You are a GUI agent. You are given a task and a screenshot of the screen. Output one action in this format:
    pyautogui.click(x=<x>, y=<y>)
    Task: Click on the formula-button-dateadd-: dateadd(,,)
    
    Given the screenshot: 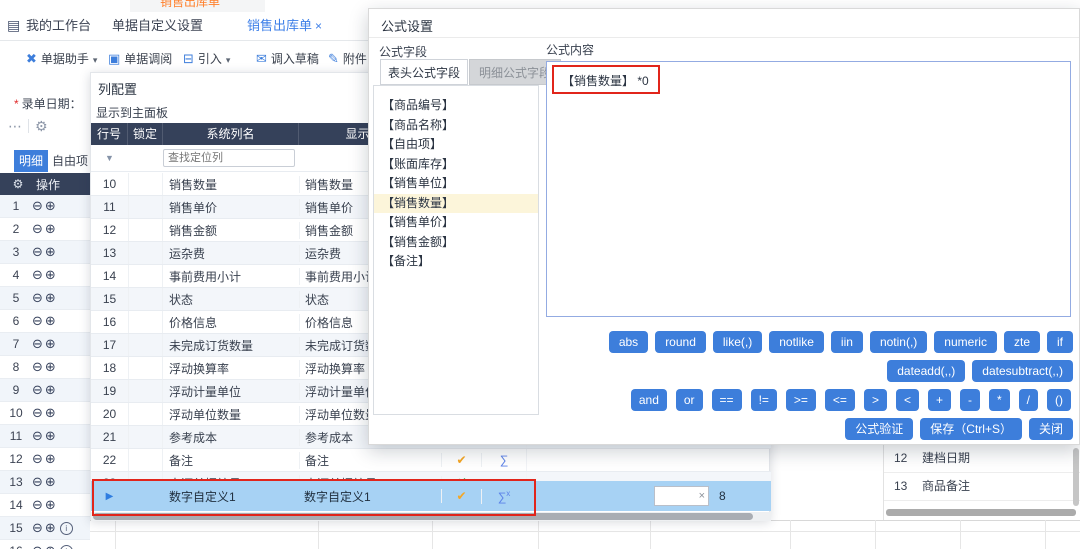 What is the action you would take?
    pyautogui.click(x=926, y=371)
    